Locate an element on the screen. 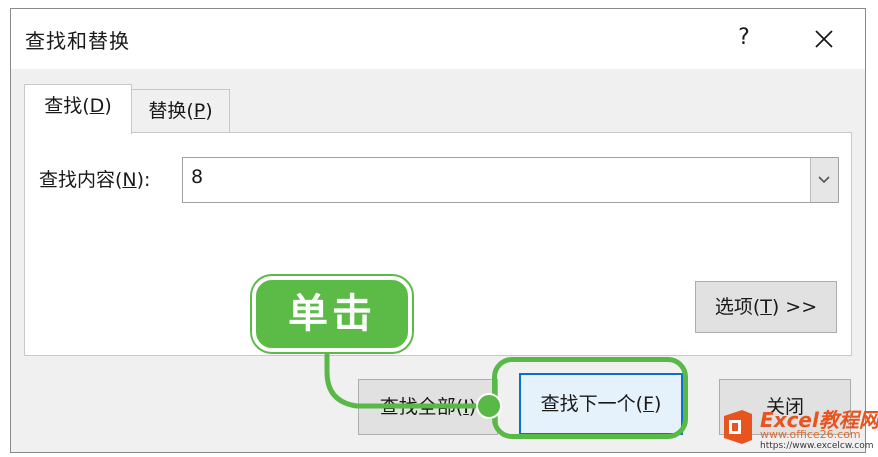 Image resolution: width=878 pixels, height=457 pixels. tab-find: 查找(D) is located at coordinates (78, 109).